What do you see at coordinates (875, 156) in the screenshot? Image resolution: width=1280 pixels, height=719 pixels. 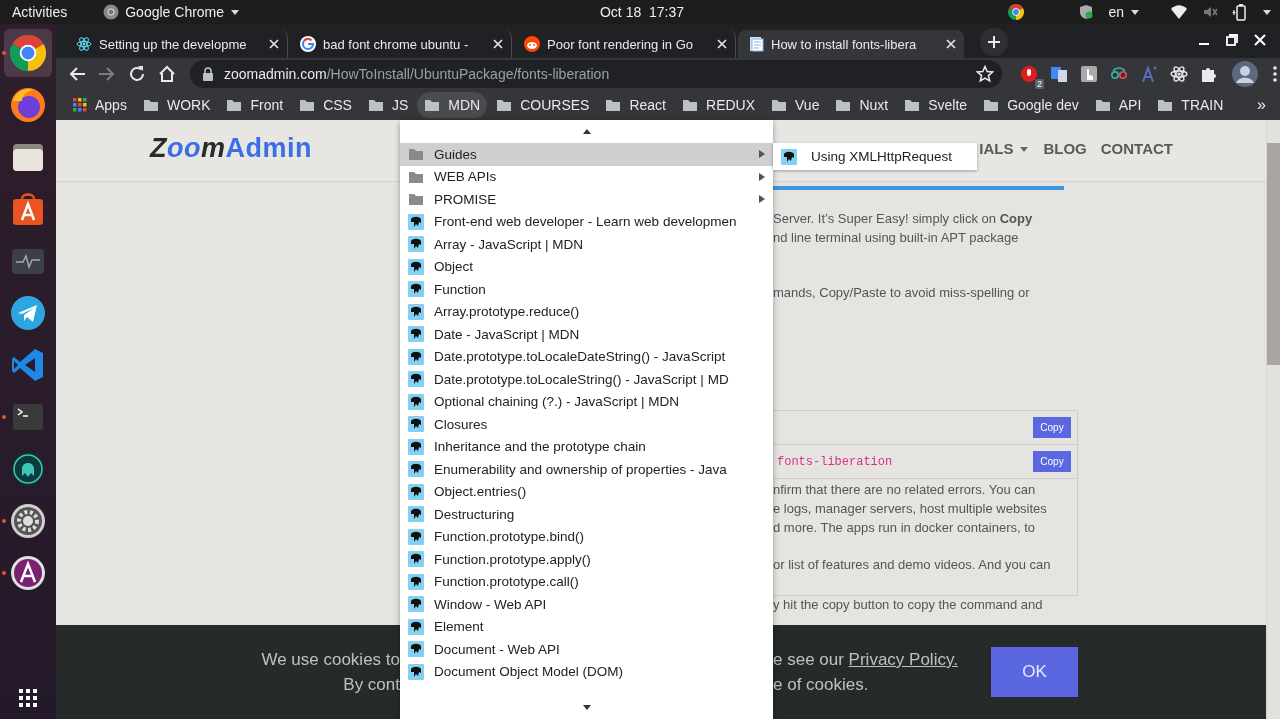 I see `menu-item: Using XMLHttpRequest` at bounding box center [875, 156].